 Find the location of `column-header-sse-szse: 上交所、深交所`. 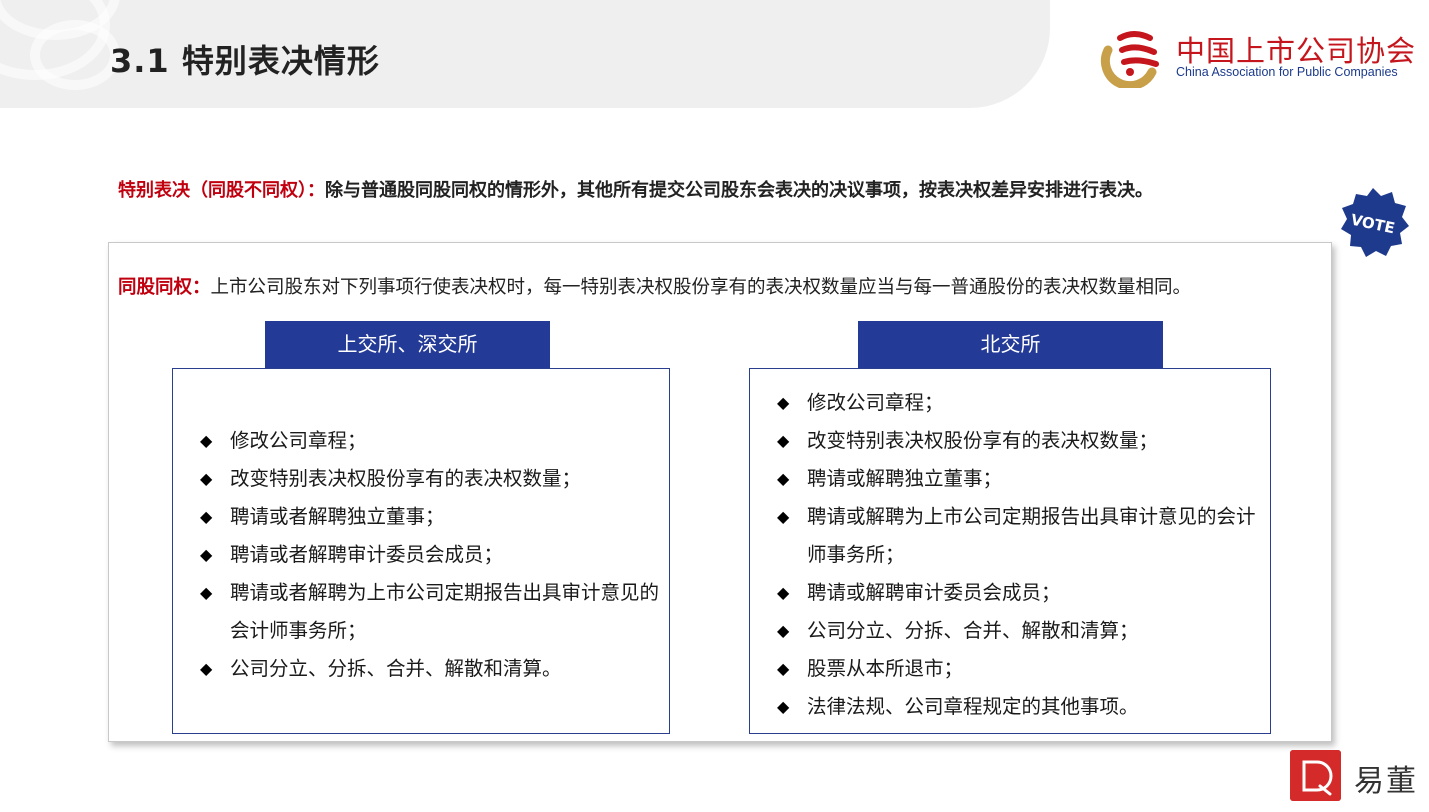

column-header-sse-szse: 上交所、深交所 is located at coordinates (407, 344).